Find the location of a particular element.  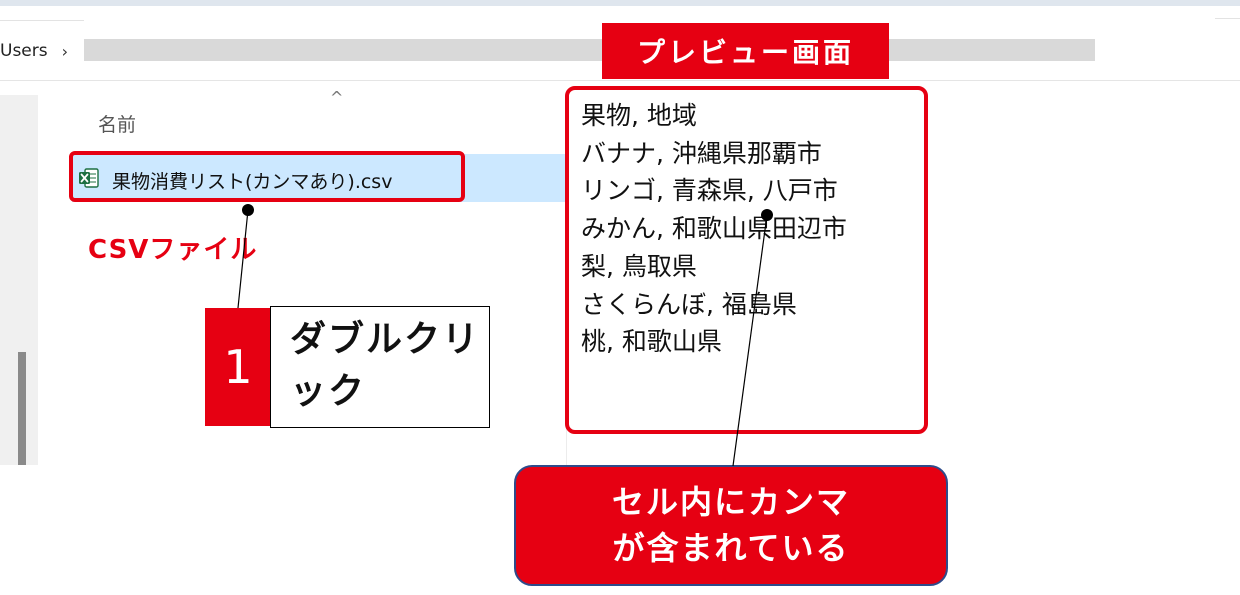

leader-dot-file is located at coordinates (248, 210).